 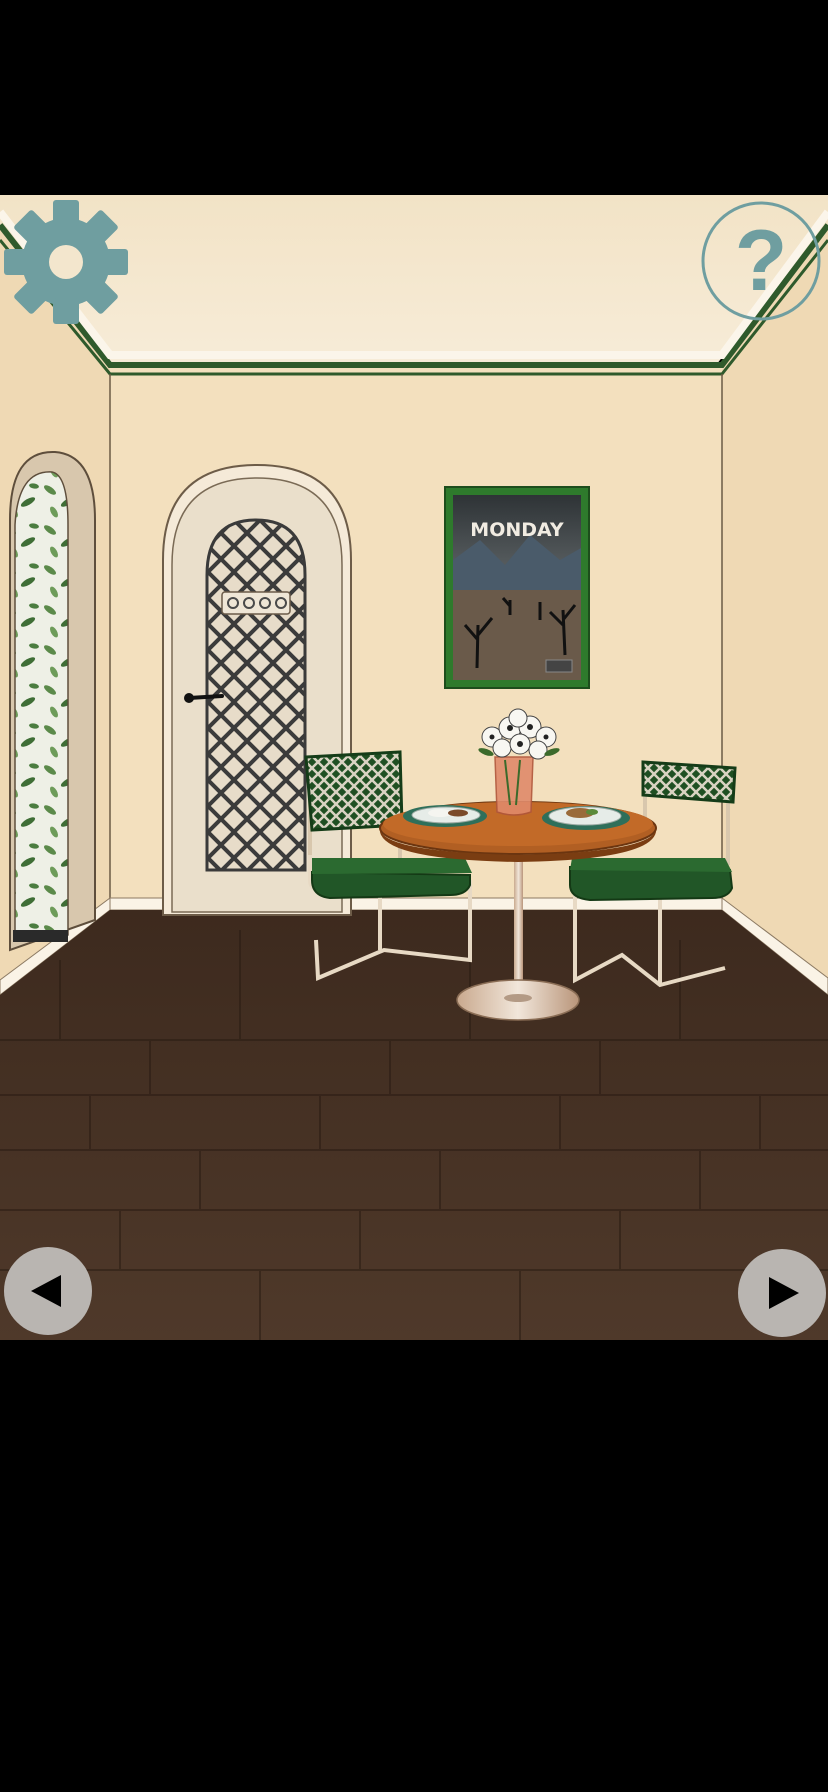 I want to click on previous-view-button, so click(x=48, y=1291).